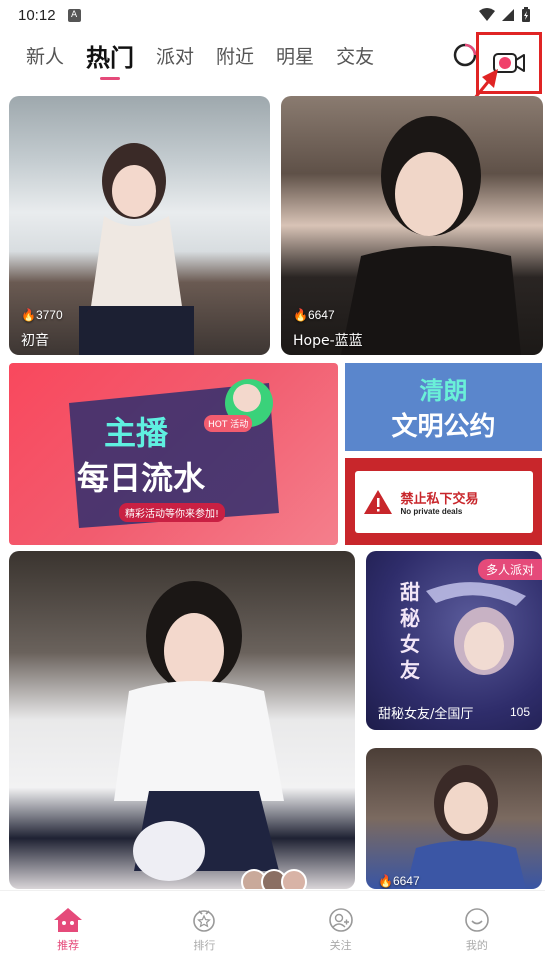 The height and width of the screenshot is (967, 545). Describe the element at coordinates (410, 631) in the screenshot. I see `party-art-text: 甜秘女友` at that location.